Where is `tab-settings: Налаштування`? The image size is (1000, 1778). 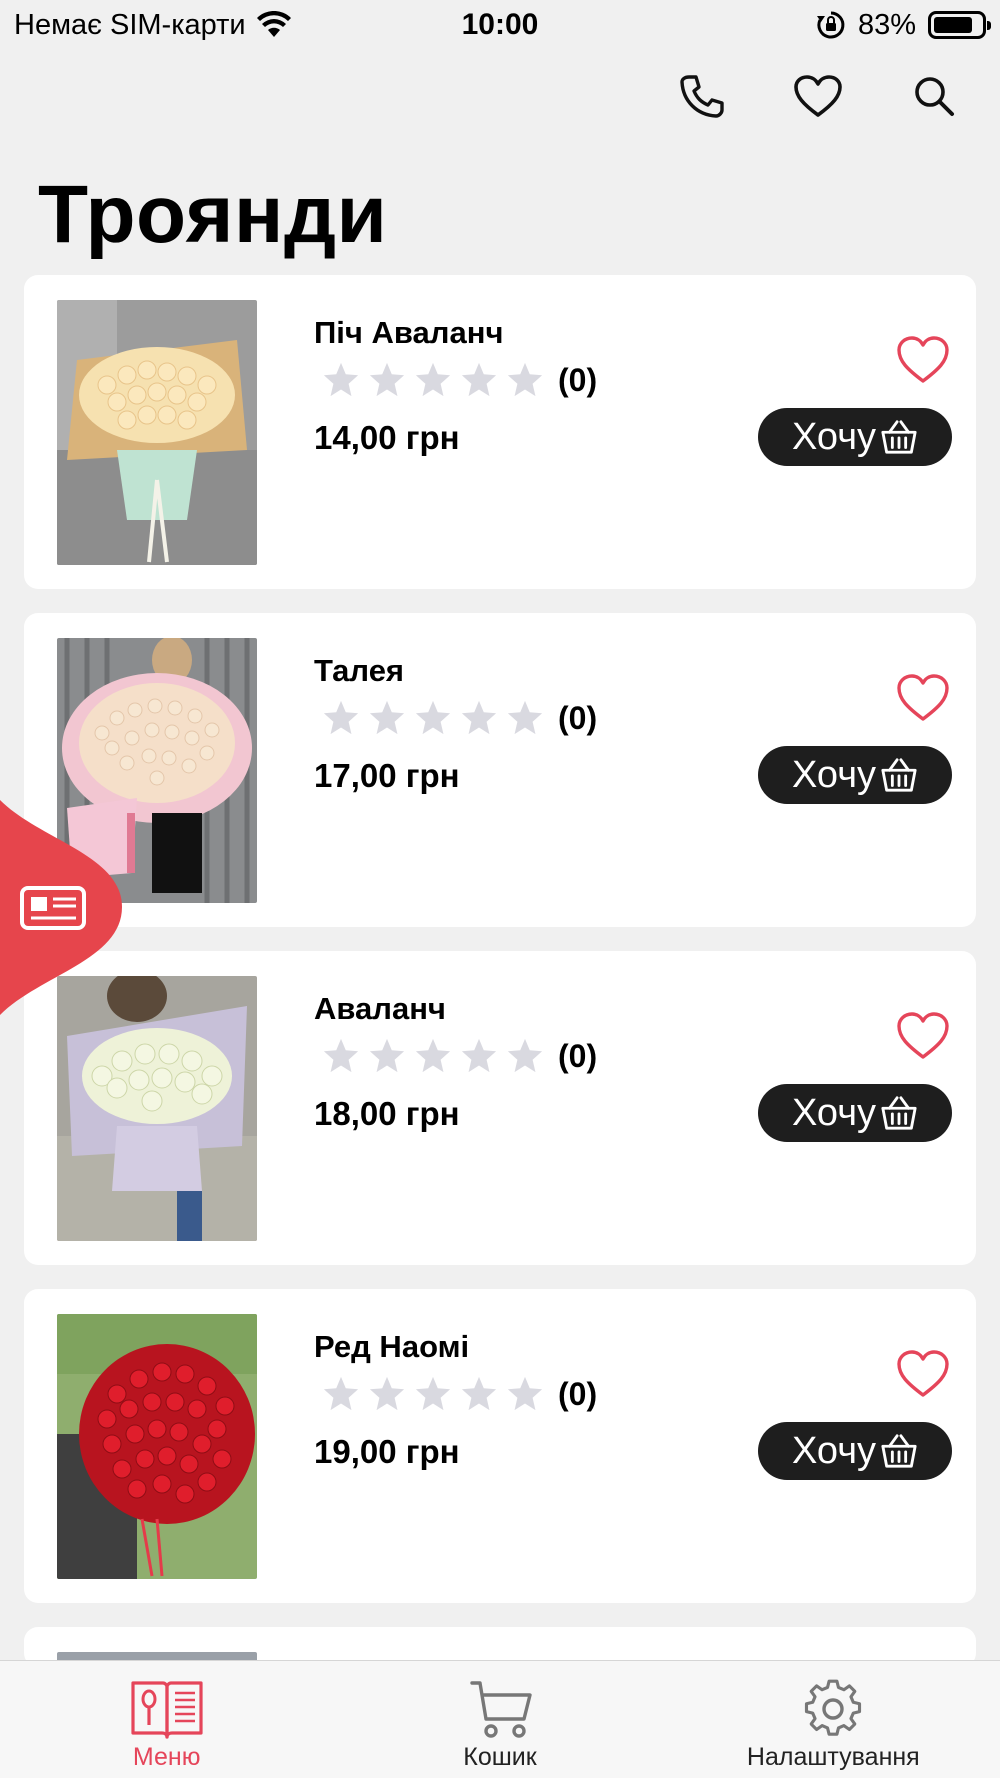 tab-settings: Налаштування is located at coordinates (833, 1719).